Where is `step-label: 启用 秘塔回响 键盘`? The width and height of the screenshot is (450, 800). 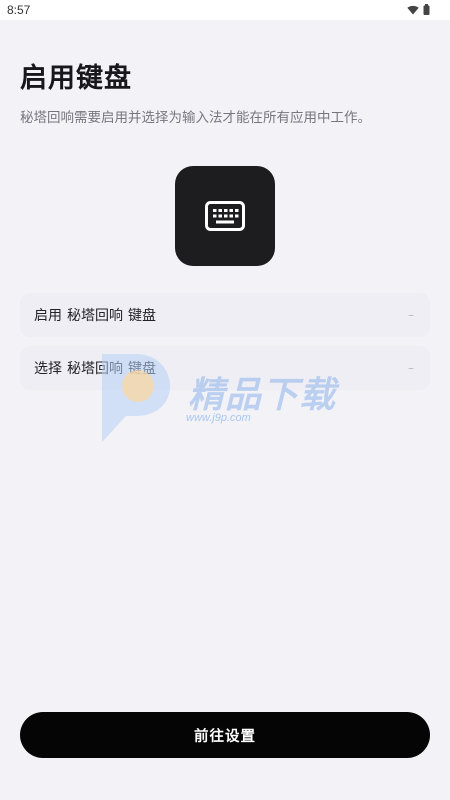 step-label: 启用 秘塔回响 键盘 is located at coordinates (221, 315).